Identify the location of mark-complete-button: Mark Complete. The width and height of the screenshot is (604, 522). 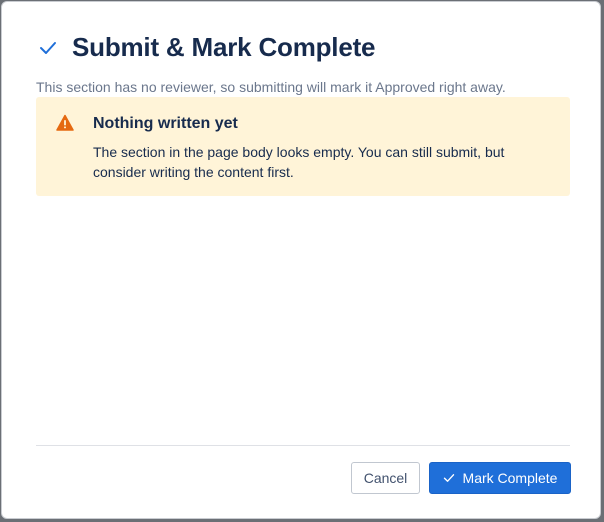
(500, 478).